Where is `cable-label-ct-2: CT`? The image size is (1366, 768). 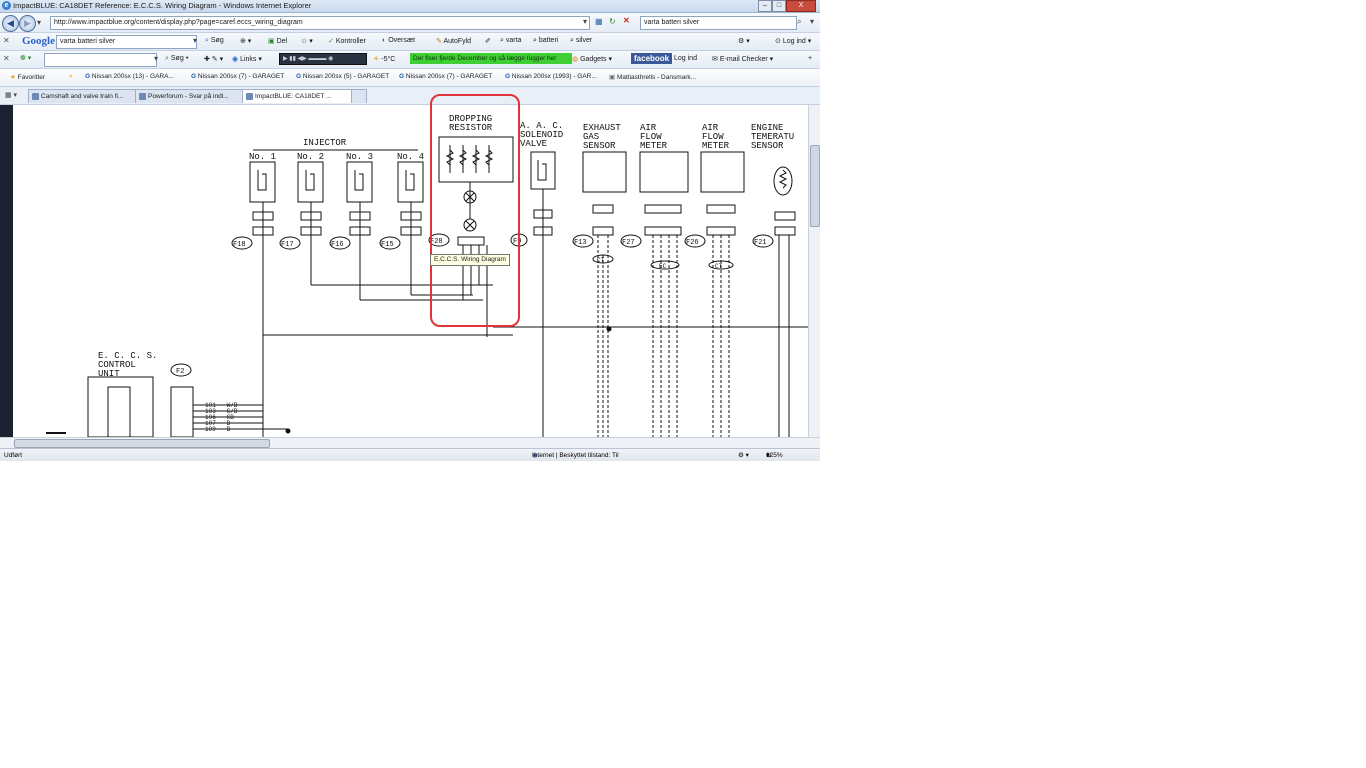 cable-label-ct-2: CT is located at coordinates (719, 266).